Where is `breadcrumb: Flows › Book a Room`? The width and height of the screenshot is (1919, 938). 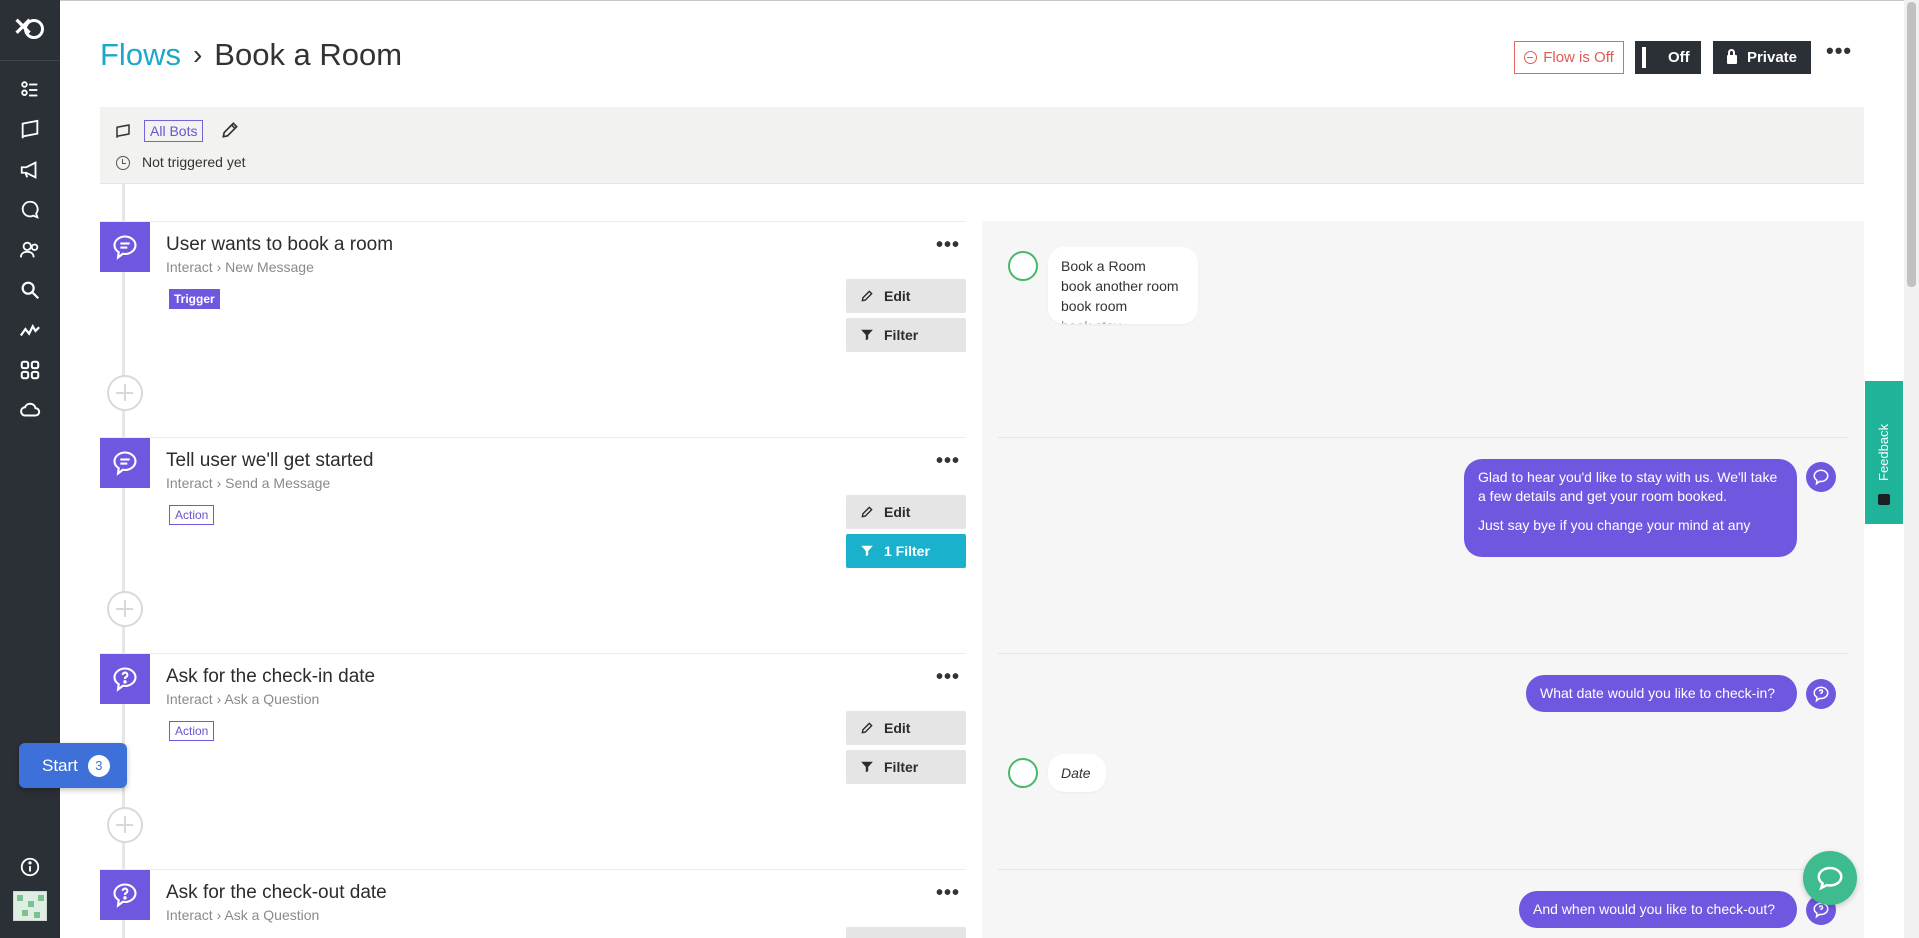
breadcrumb: Flows › Book a Room is located at coordinates (251, 55).